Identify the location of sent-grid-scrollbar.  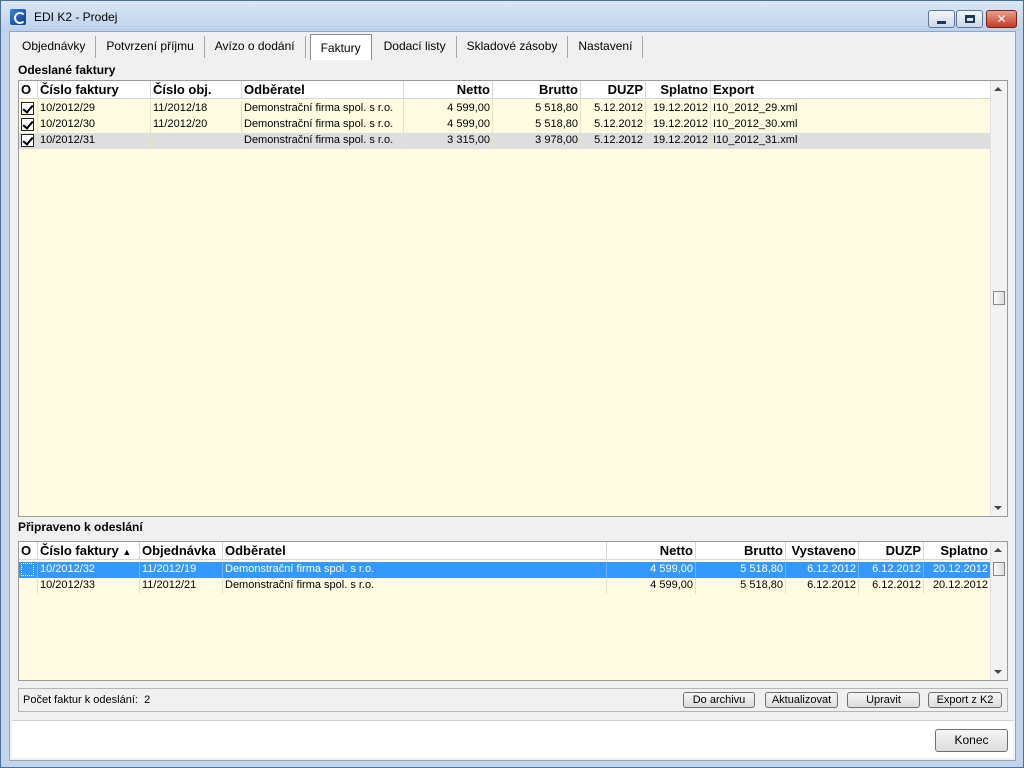
(998, 298).